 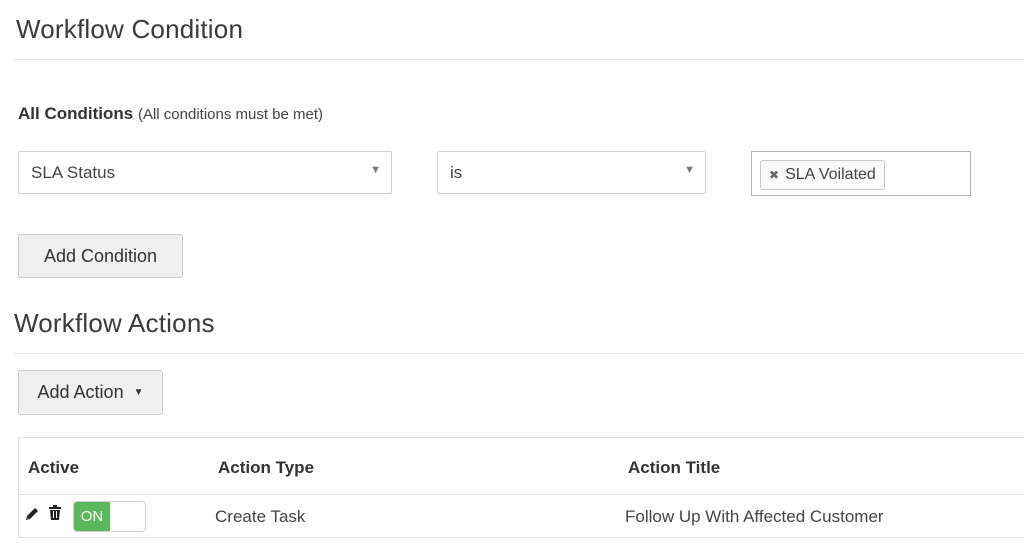 I want to click on action-title-cell: Follow Up With Affected Customer, so click(x=754, y=517).